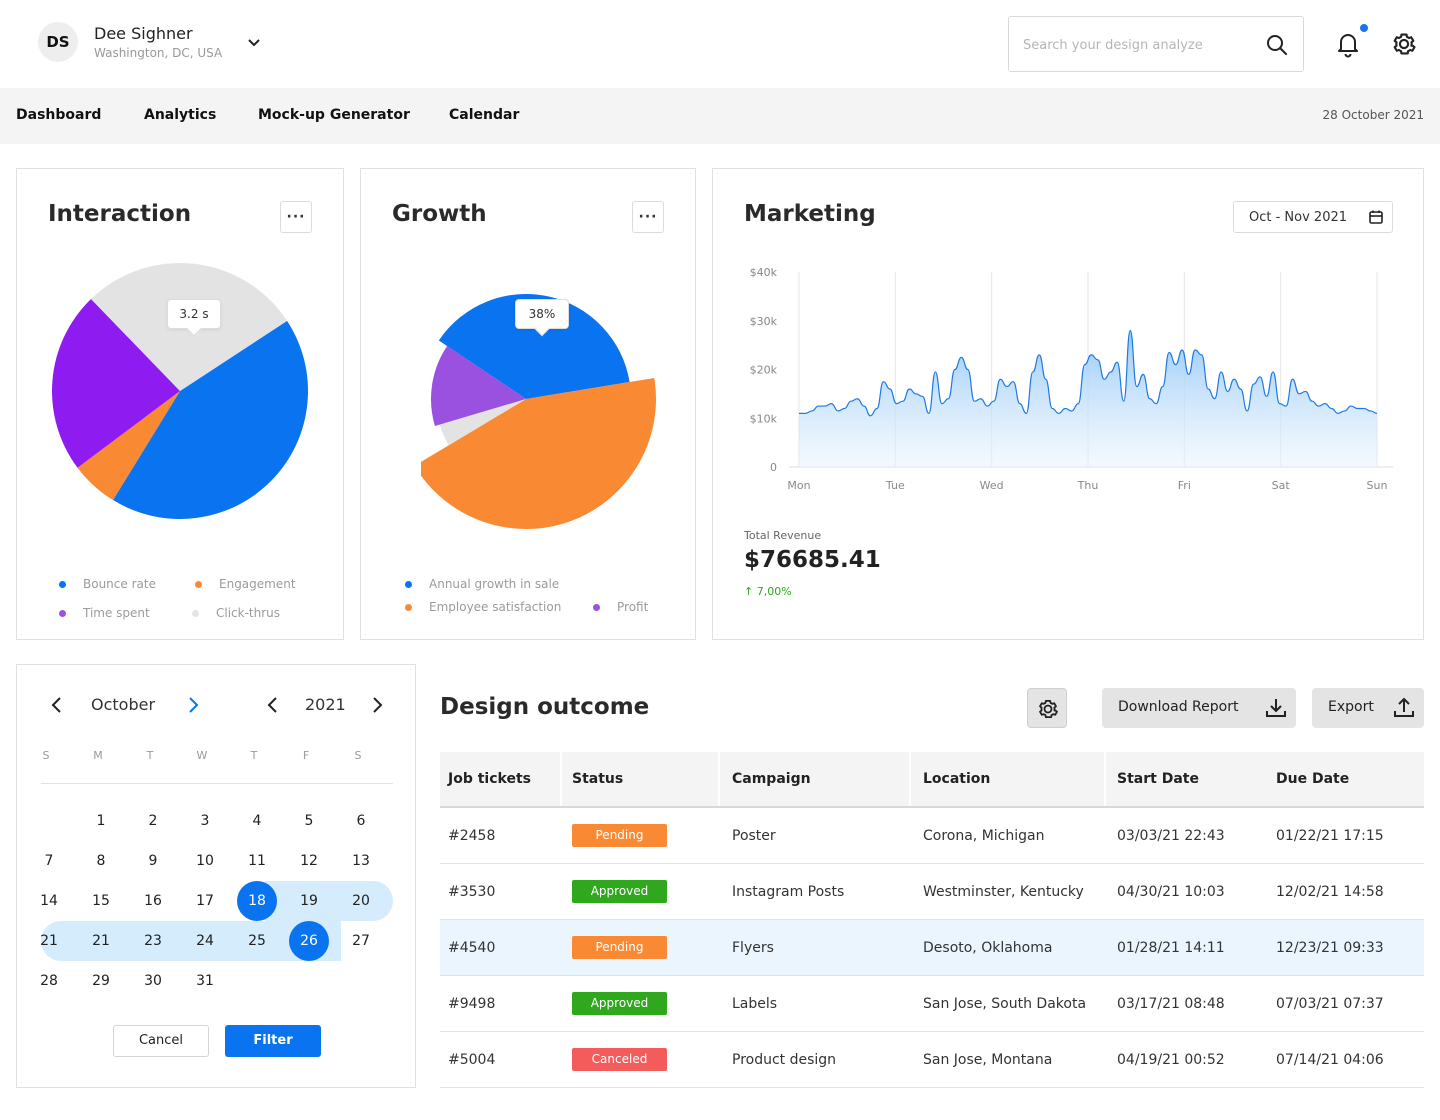 This screenshot has height=1120, width=1440. I want to click on y-tick-label: $10k, so click(764, 418).